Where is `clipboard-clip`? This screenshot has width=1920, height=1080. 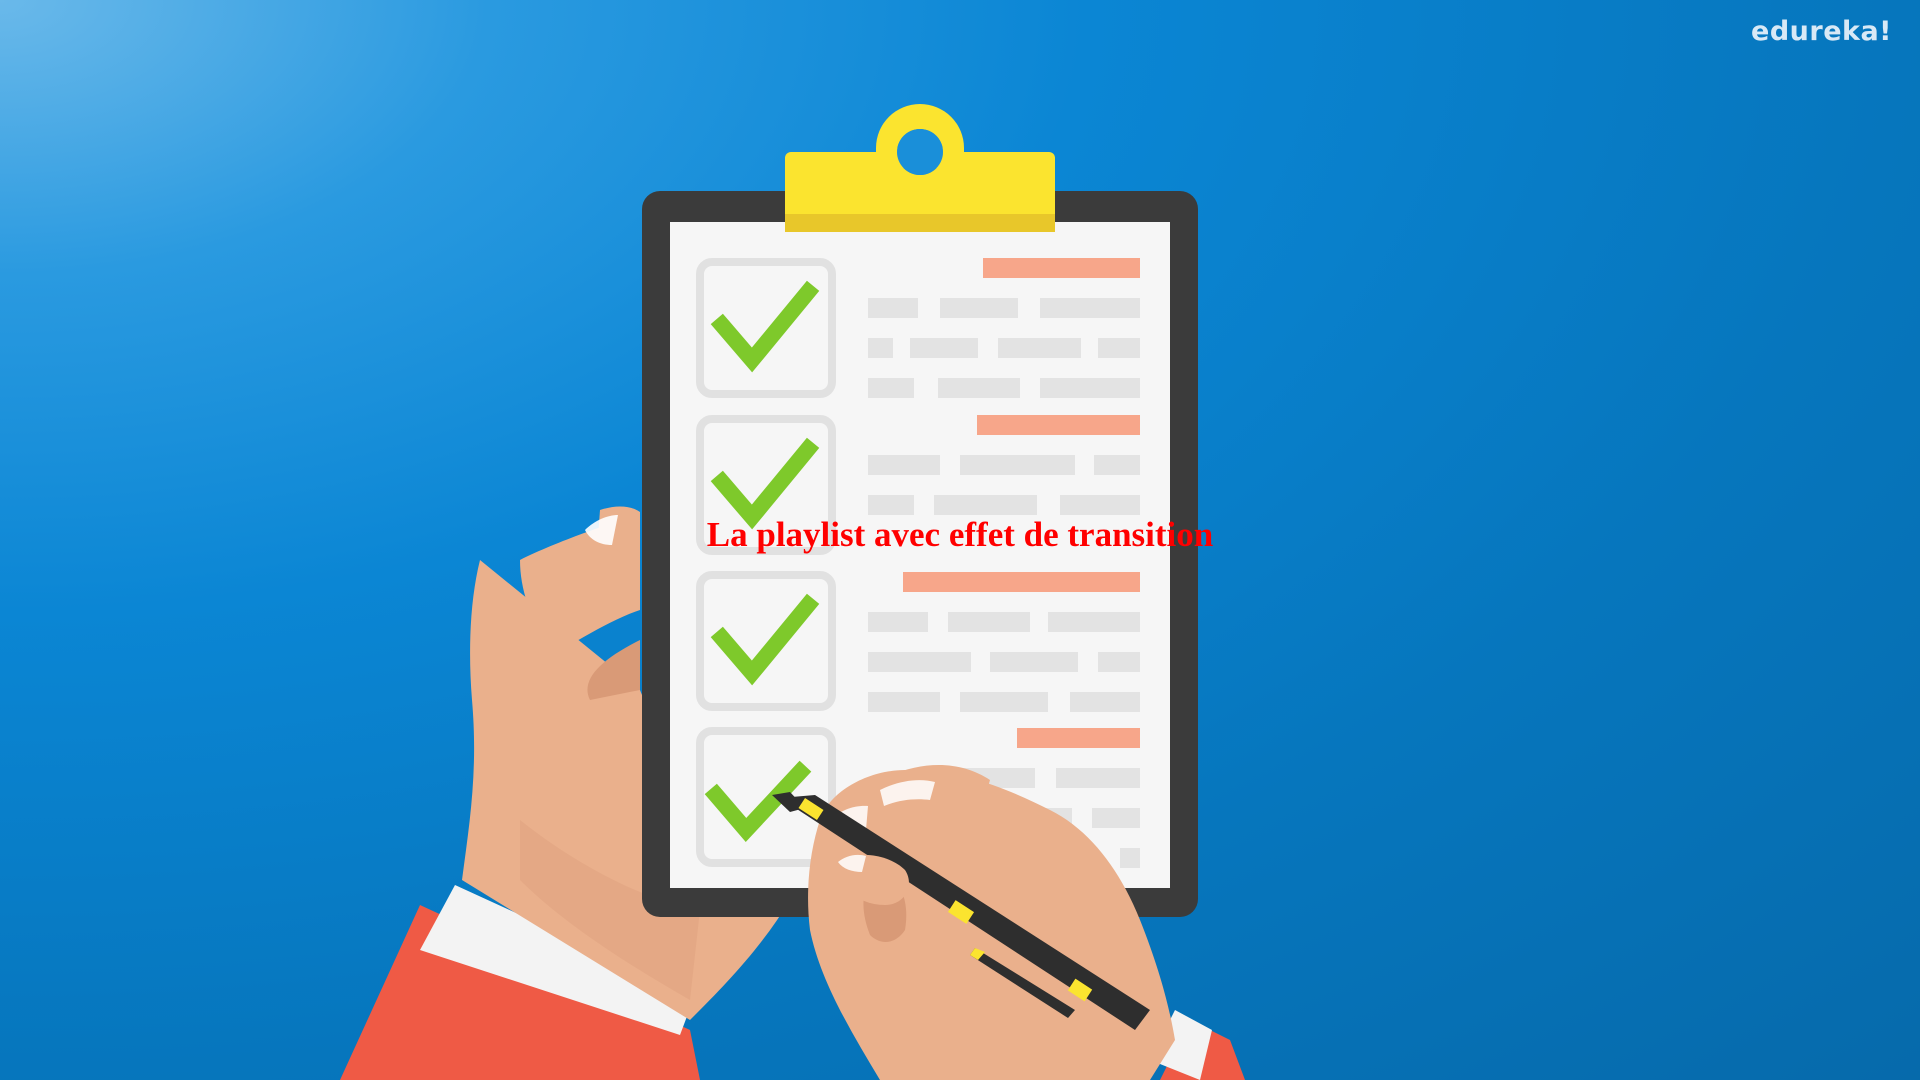
clipboard-clip is located at coordinates (920, 168).